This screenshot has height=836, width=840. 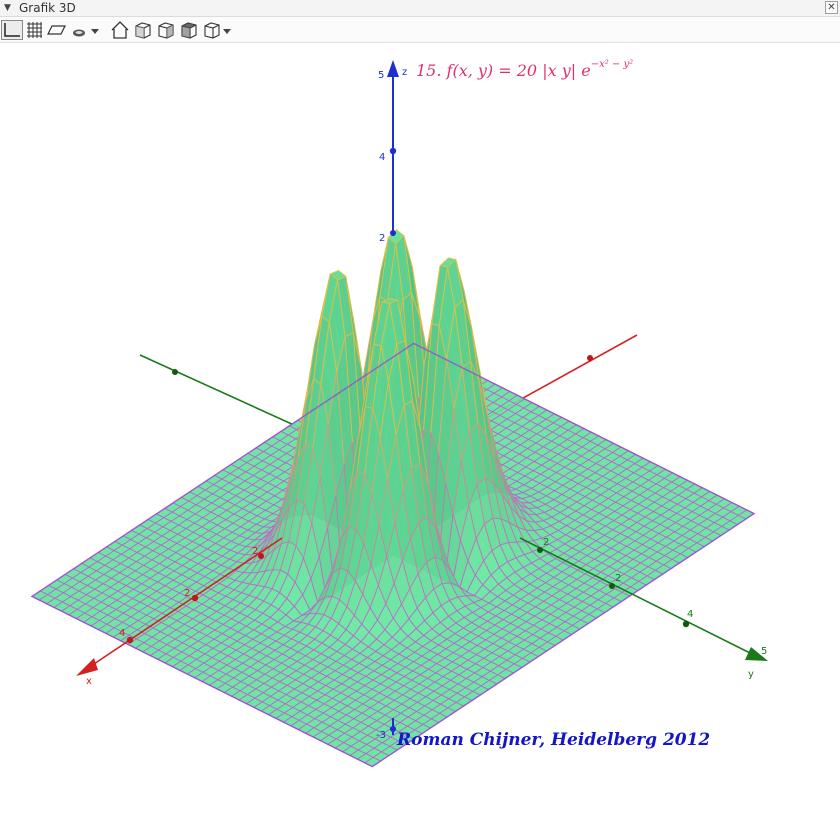 I want to click on view-xy-button, so click(x=143, y=30).